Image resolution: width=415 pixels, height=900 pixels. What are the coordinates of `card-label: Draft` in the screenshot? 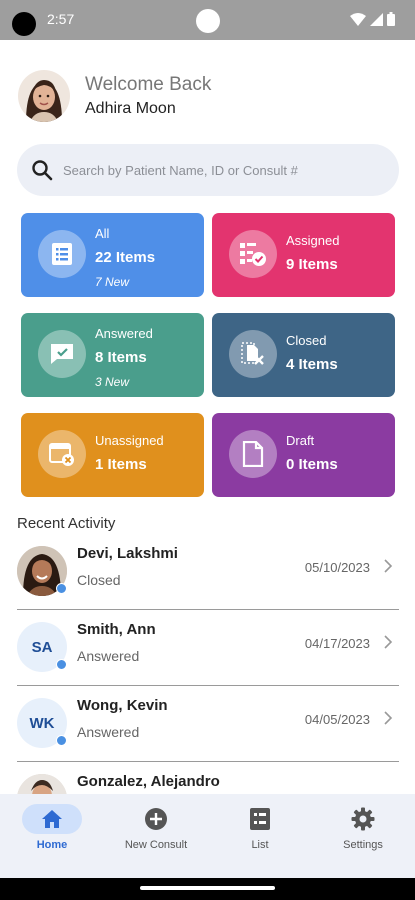 It's located at (300, 440).